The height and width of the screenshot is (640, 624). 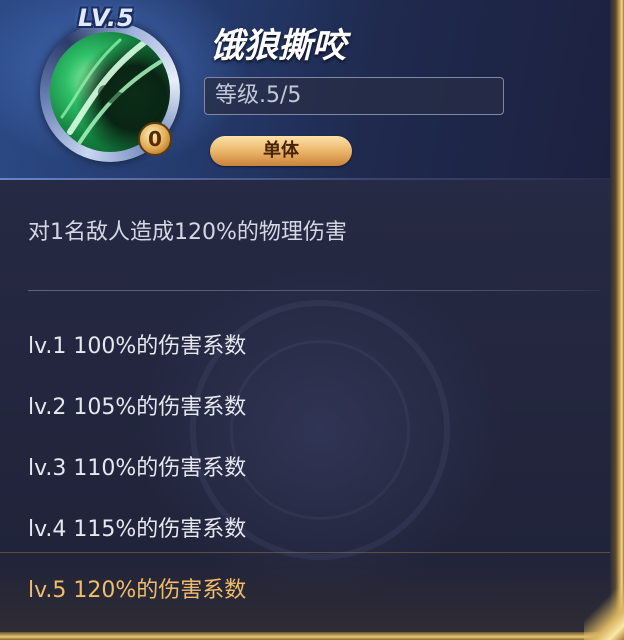 What do you see at coordinates (137, 590) in the screenshot?
I see `level-row-5-current: lv.5 120%的伤害系数` at bounding box center [137, 590].